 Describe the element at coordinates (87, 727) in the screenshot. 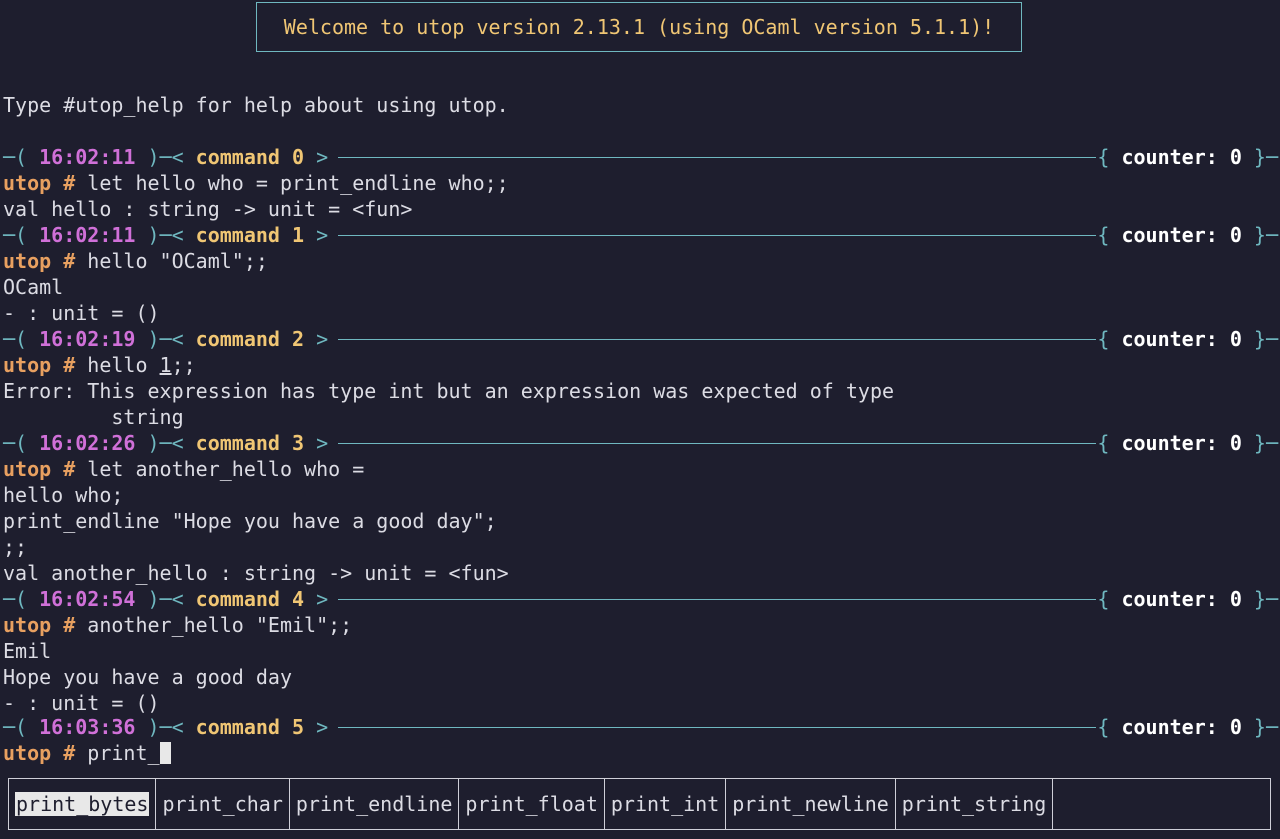

I see `timestamp: 16:03:36` at that location.